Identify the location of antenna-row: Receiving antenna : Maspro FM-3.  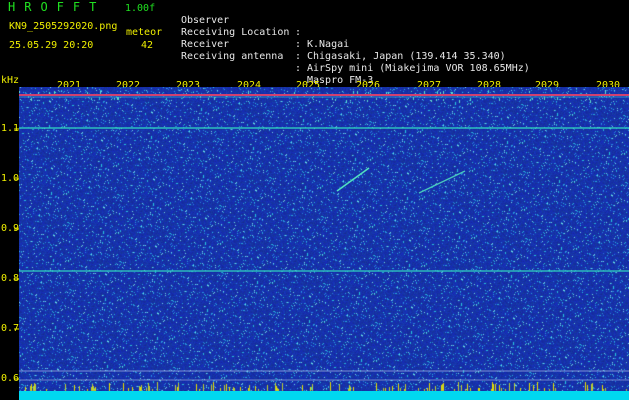
(314, 62).